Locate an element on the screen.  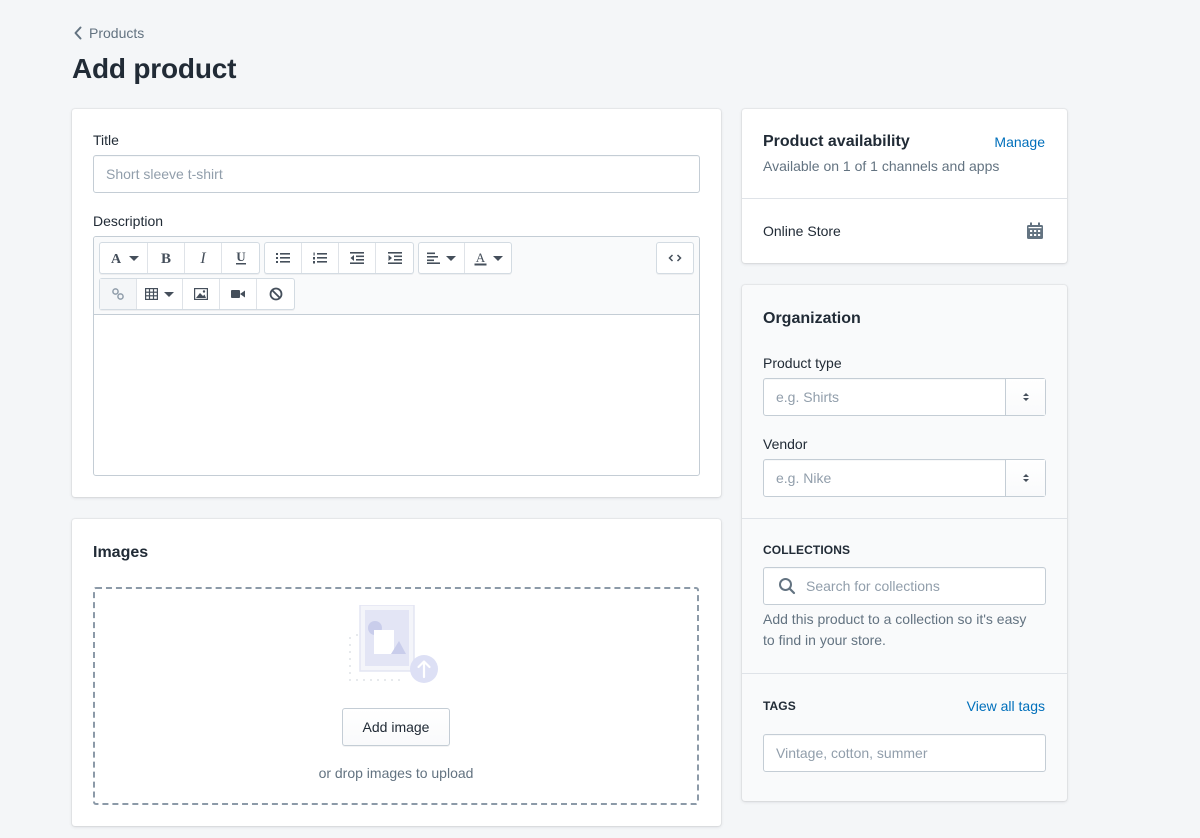
outdent-icon is located at coordinates (357, 258).